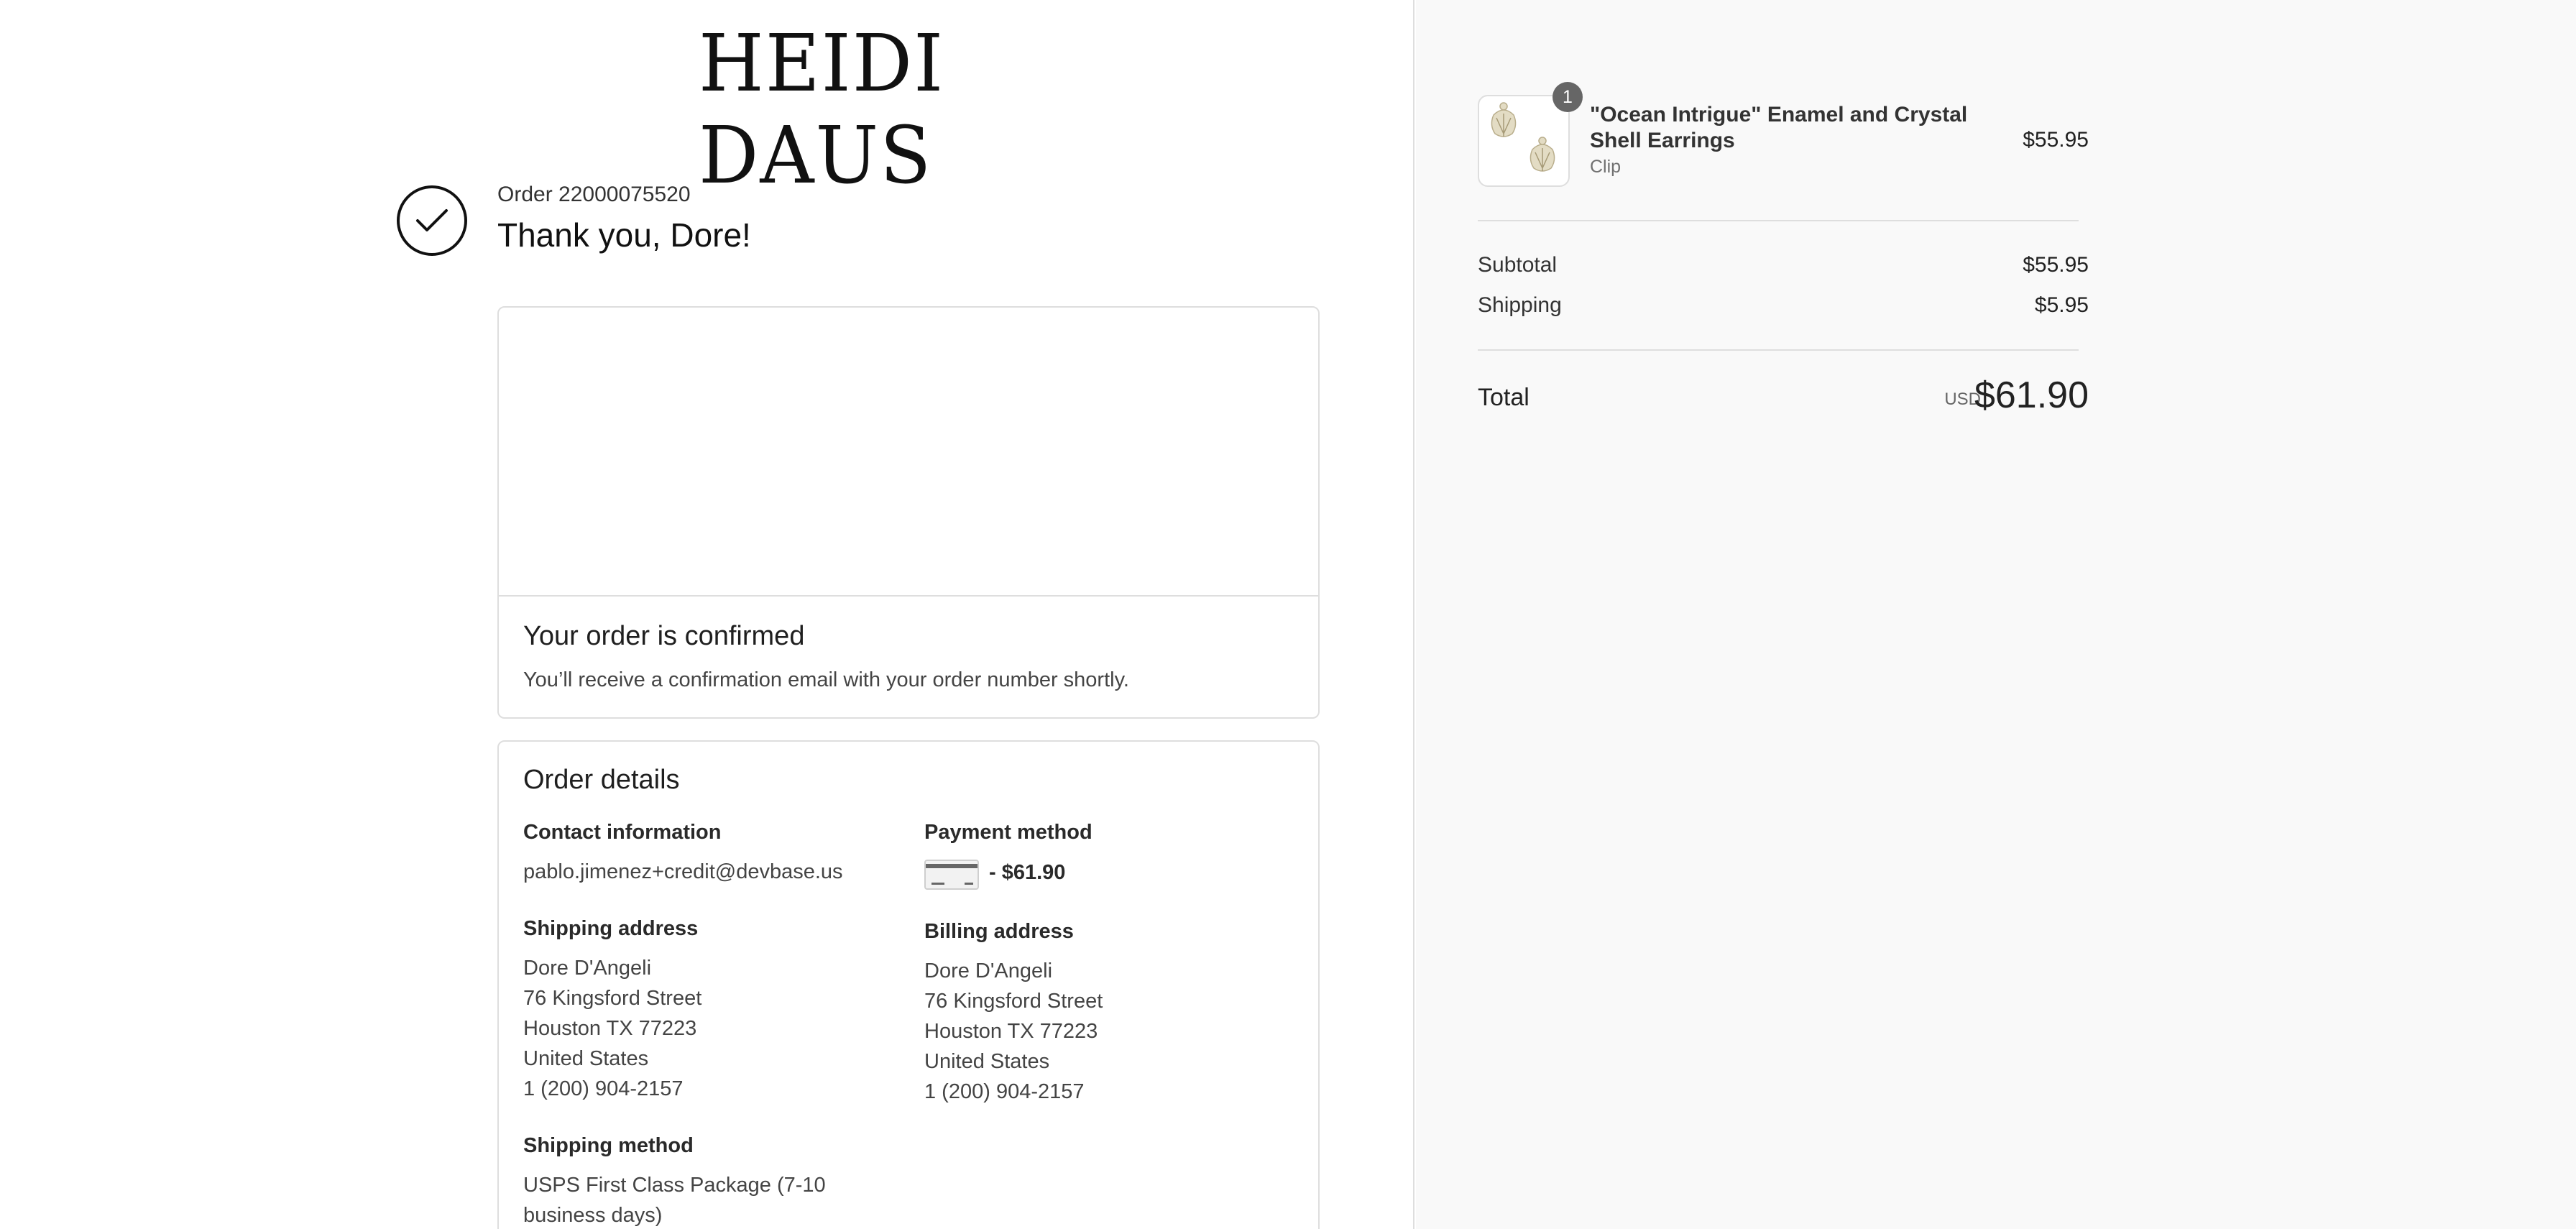  What do you see at coordinates (908, 452) in the screenshot?
I see `map-area` at bounding box center [908, 452].